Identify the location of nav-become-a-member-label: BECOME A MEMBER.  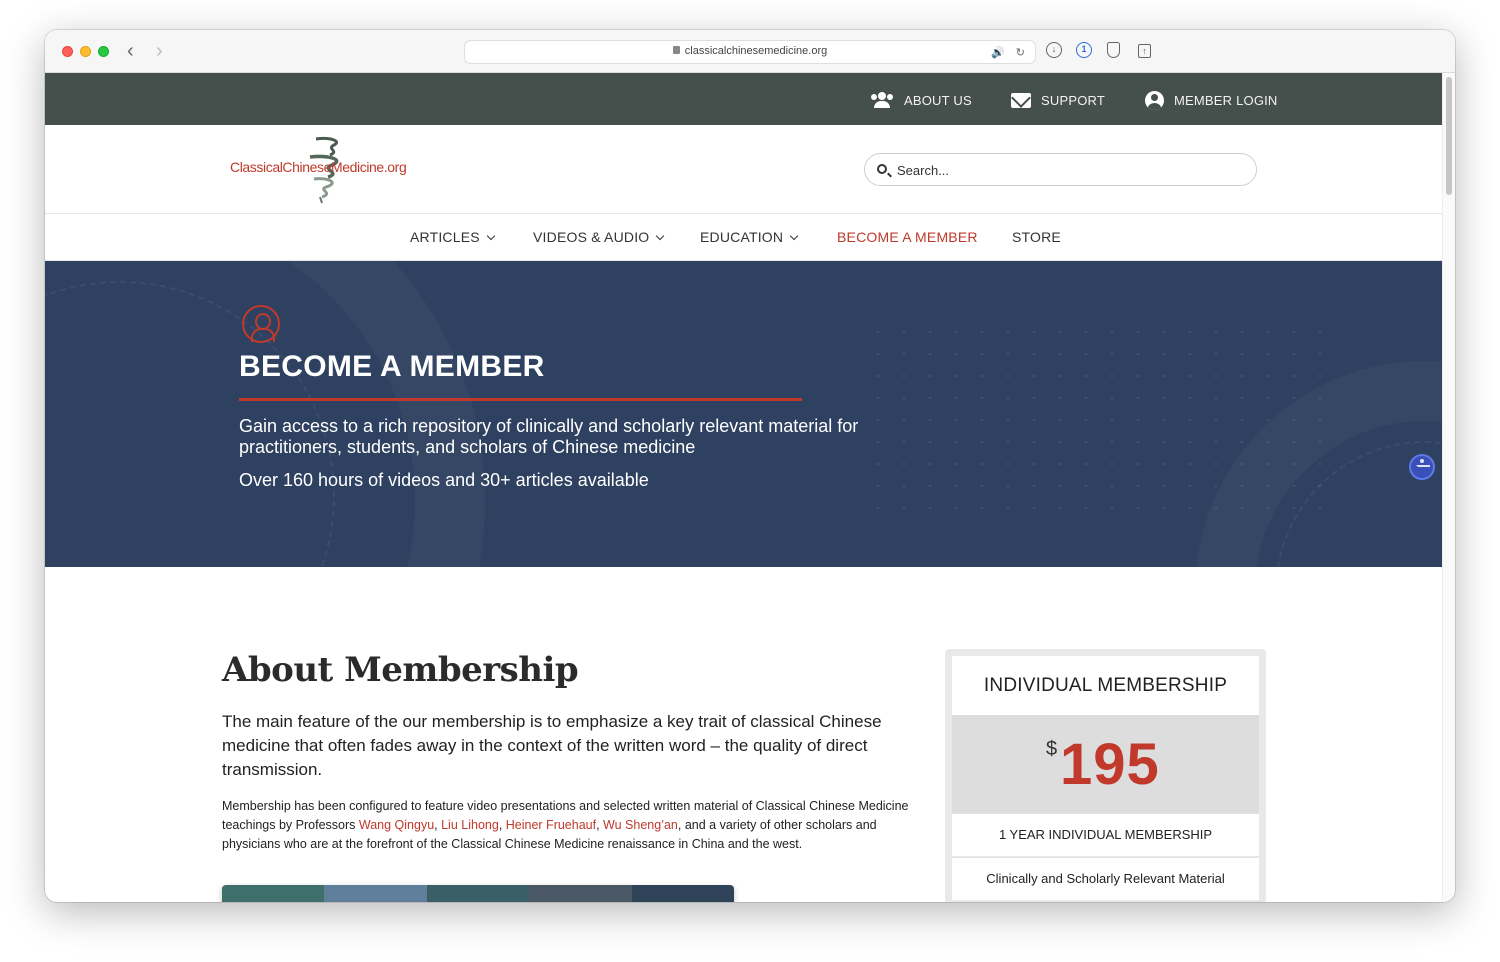
(907, 237).